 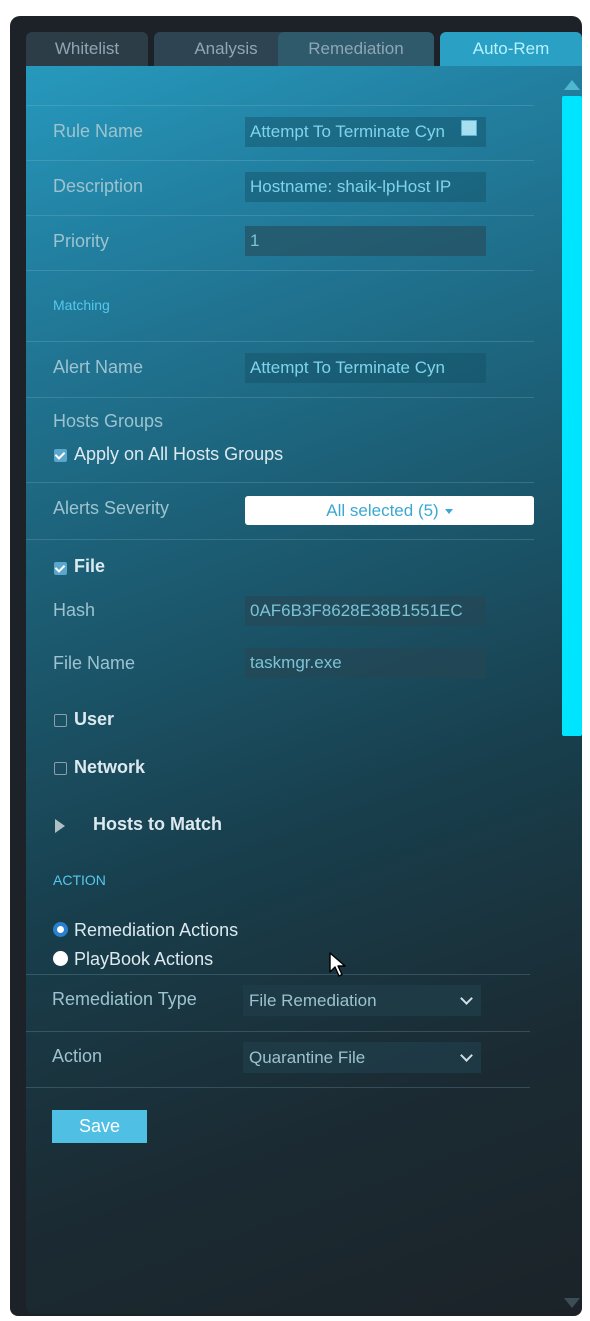 I want to click on alerts-severity-select: All selected (5), so click(x=389, y=510).